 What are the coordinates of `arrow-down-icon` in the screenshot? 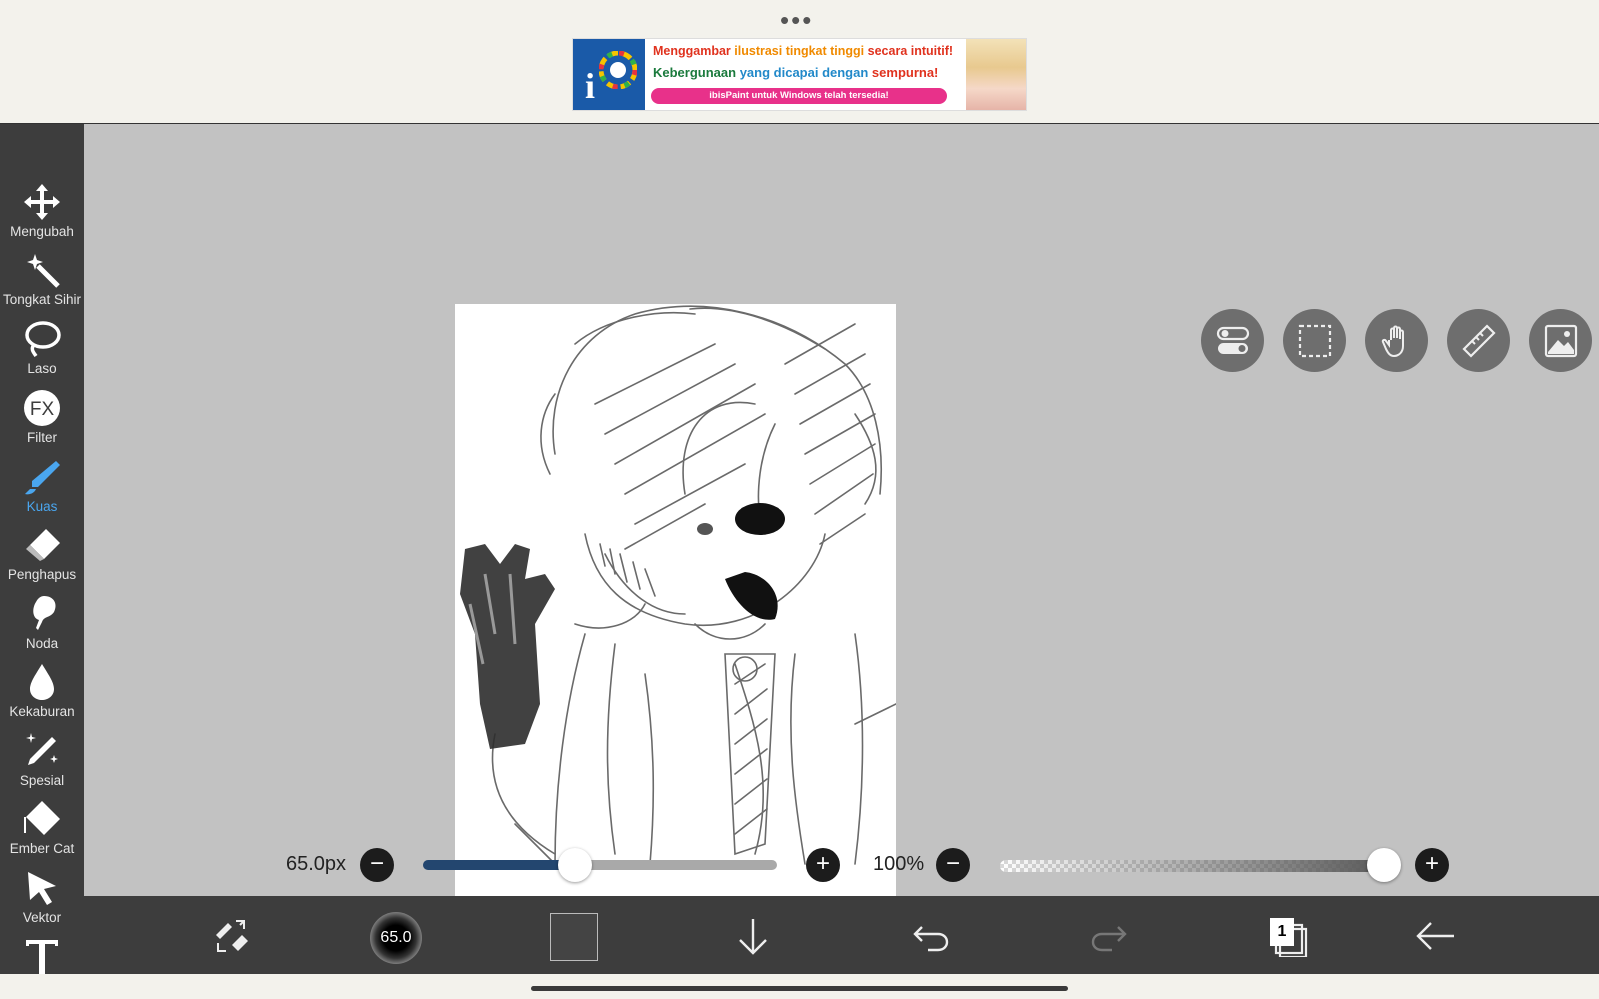 It's located at (753, 937).